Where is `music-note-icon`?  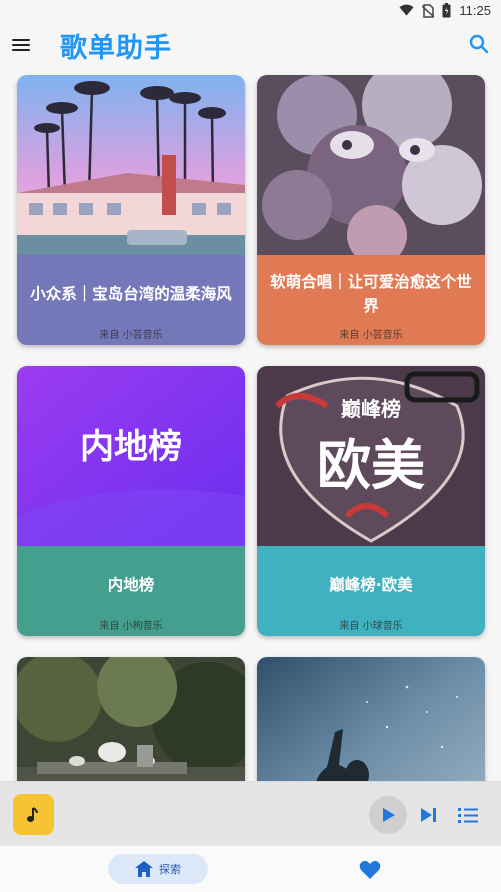
music-note-icon is located at coordinates (33, 814).